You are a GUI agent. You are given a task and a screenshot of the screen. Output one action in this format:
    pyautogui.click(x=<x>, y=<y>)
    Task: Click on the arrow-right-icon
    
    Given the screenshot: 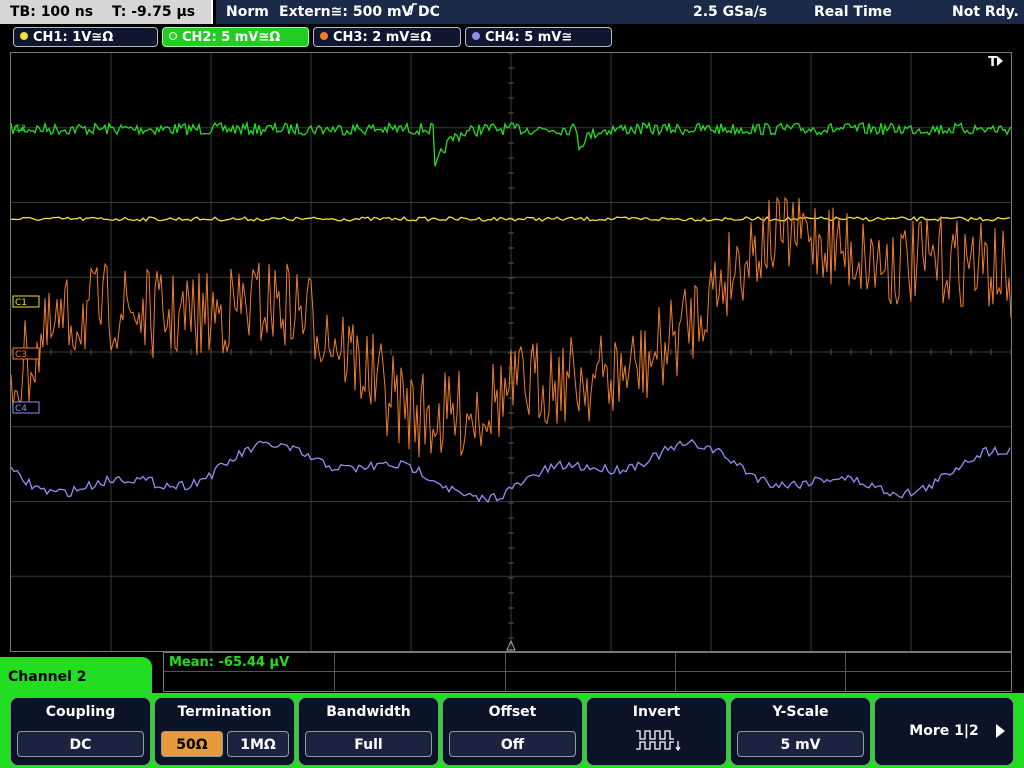 What is the action you would take?
    pyautogui.click(x=1000, y=731)
    